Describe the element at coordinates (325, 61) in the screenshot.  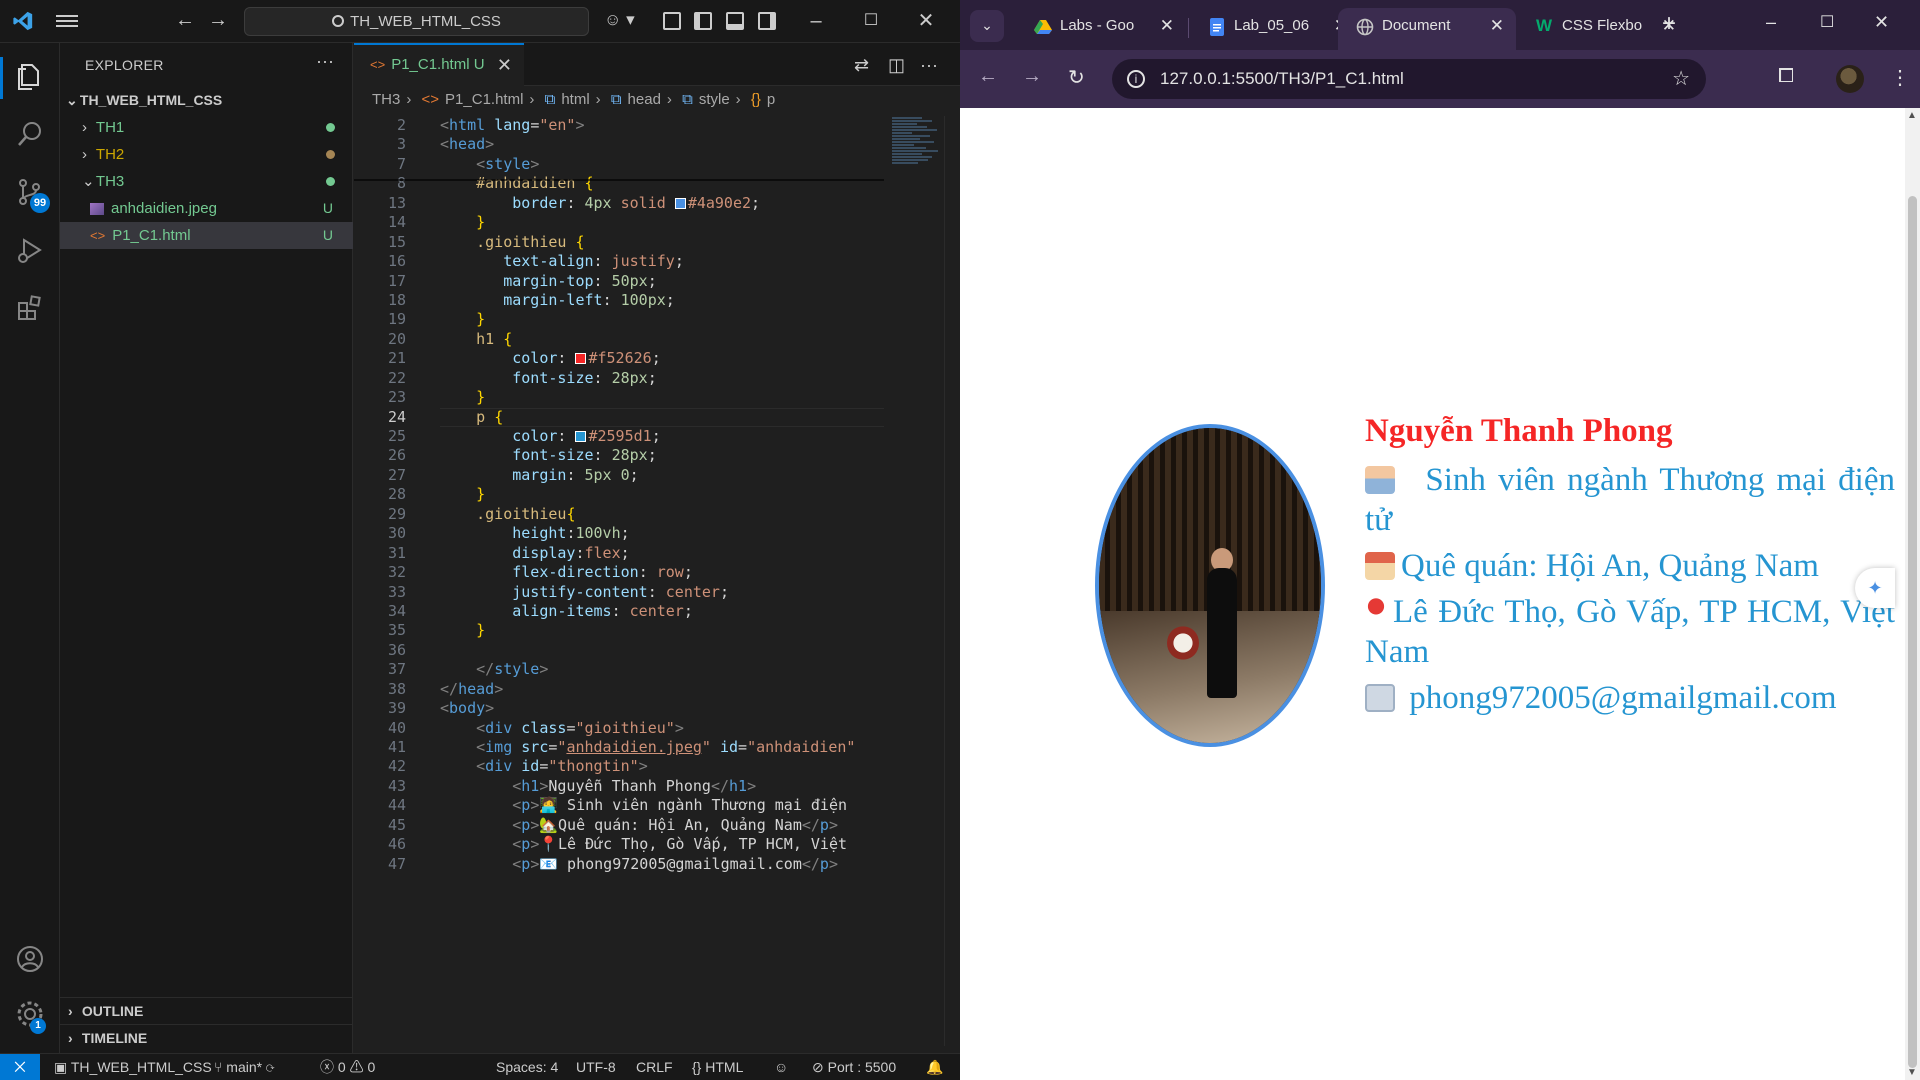
I see `more-actions-icon: ···` at that location.